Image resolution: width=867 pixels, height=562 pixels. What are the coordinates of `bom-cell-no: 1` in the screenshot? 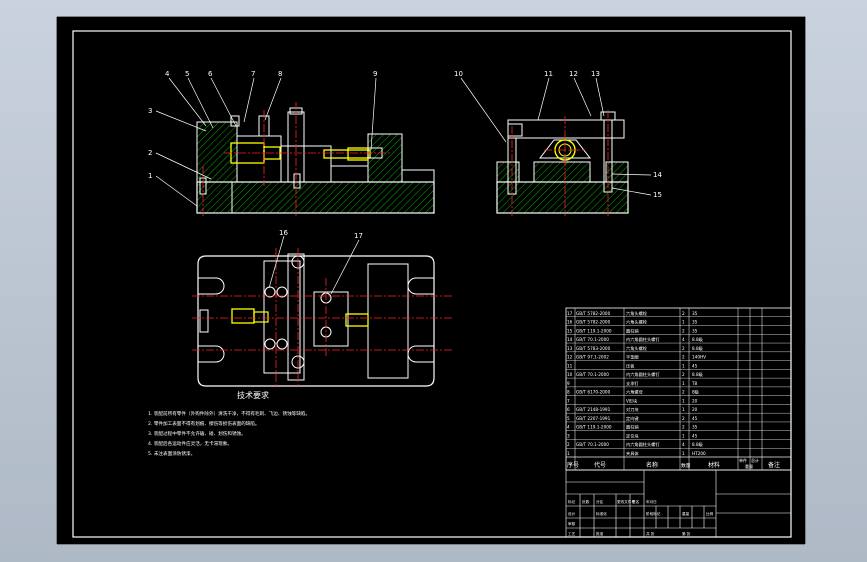 It's located at (568, 453).